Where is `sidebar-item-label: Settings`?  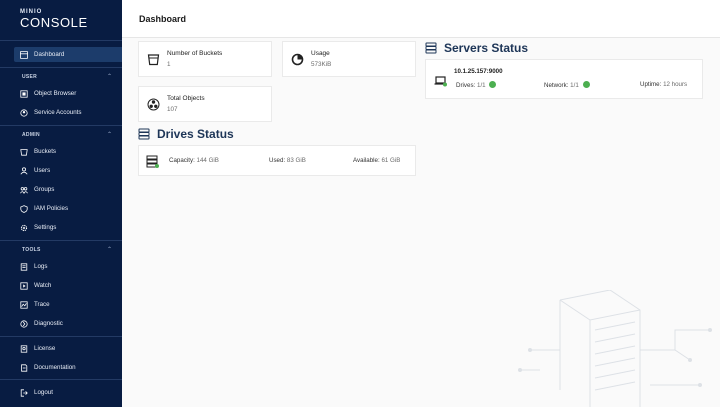 sidebar-item-label: Settings is located at coordinates (45, 227).